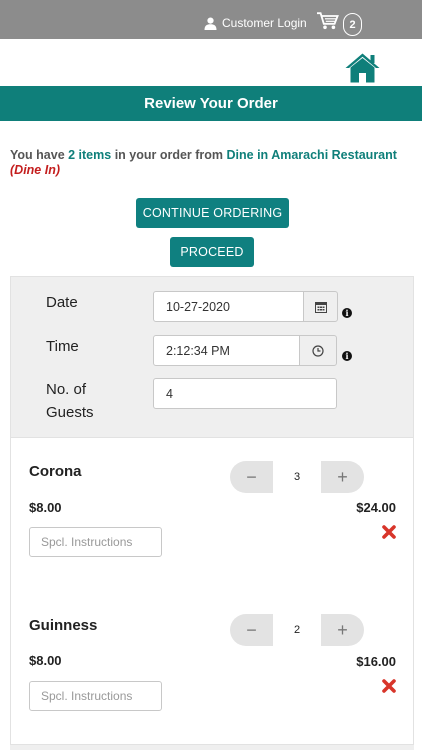 The image size is (422, 750). Describe the element at coordinates (376, 507) in the screenshot. I see `item-total: $24.00` at that location.